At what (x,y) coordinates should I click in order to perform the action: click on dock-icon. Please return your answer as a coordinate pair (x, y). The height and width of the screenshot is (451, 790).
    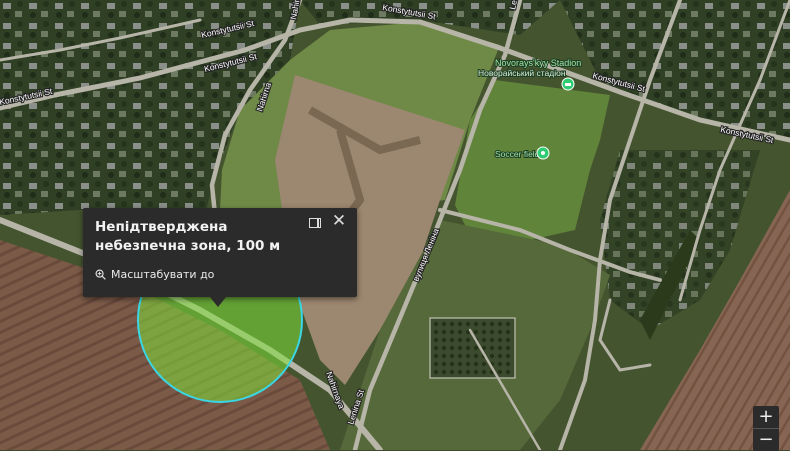
    Looking at the image, I should click on (315, 223).